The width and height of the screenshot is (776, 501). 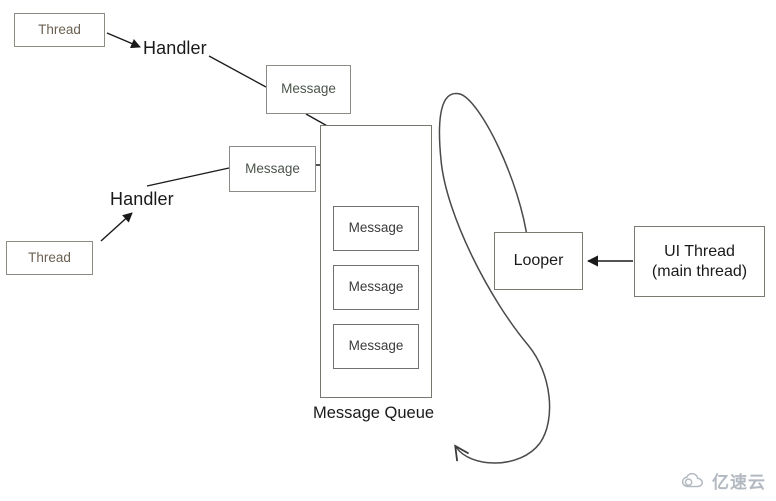 I want to click on node-thread-top: Thread, so click(x=59, y=30).